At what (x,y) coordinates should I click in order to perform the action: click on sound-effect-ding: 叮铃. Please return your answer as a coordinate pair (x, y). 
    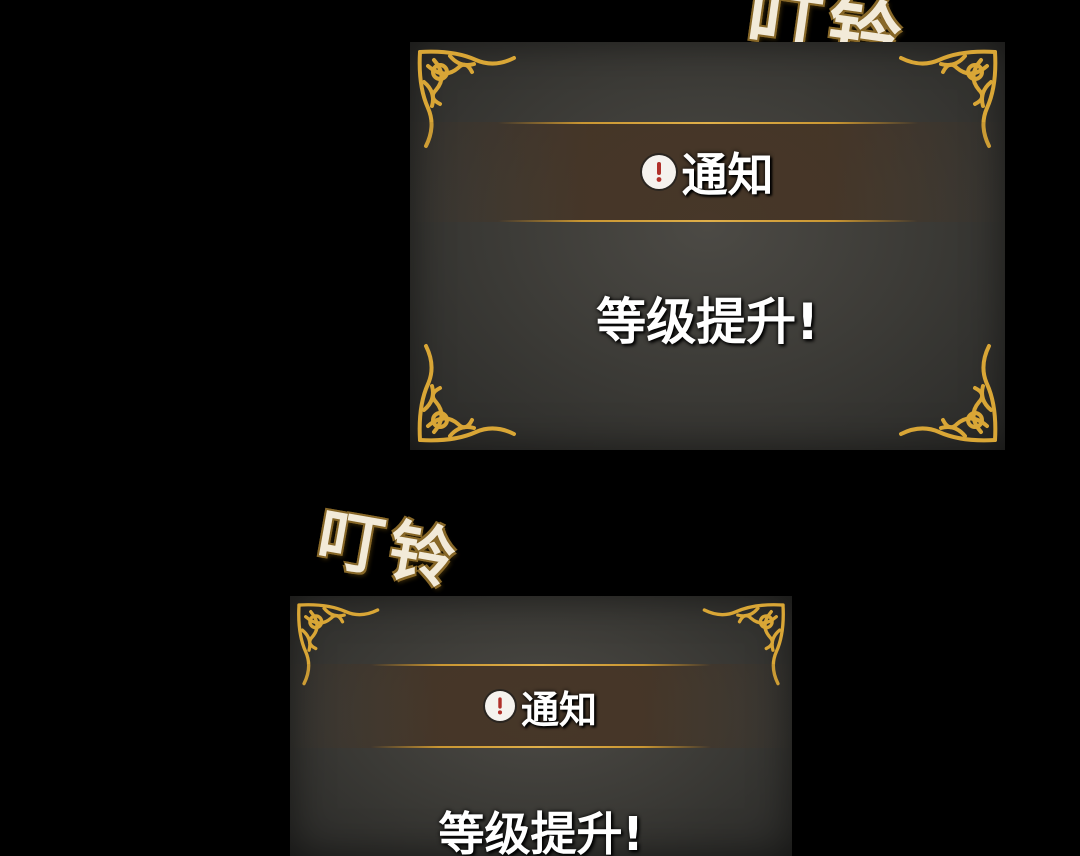
    Looking at the image, I should click on (389, 549).